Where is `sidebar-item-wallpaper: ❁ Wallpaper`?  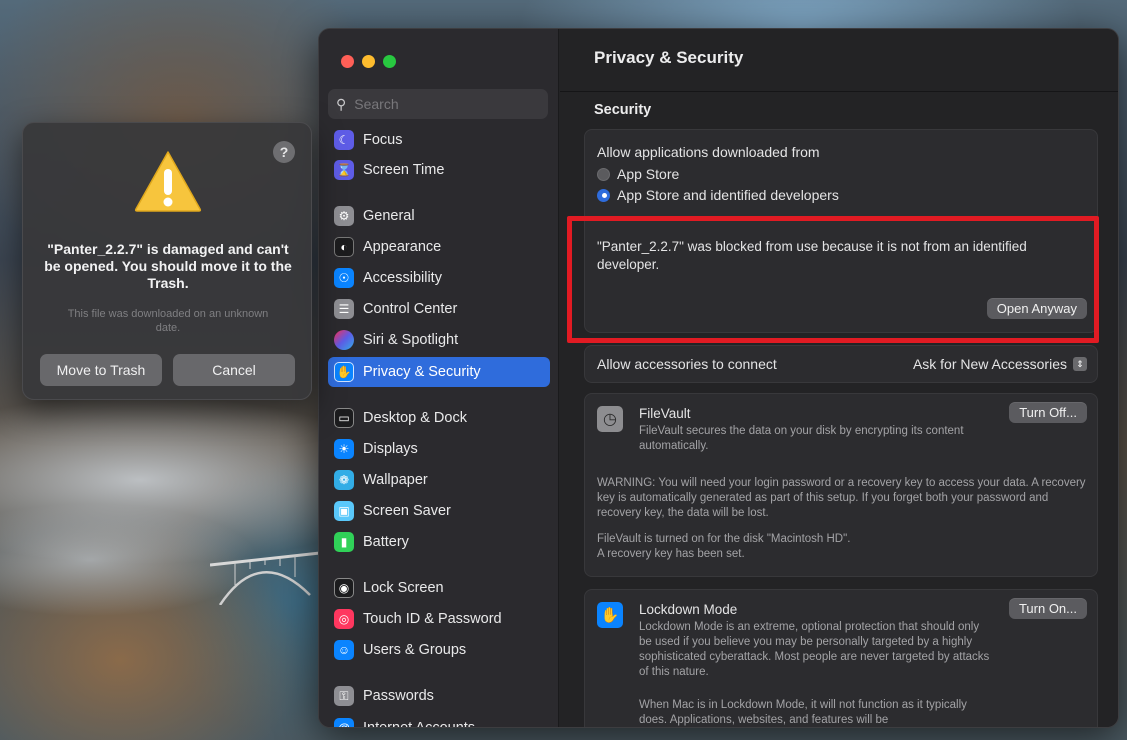
sidebar-item-wallpaper: ❁ Wallpaper is located at coordinates (439, 480).